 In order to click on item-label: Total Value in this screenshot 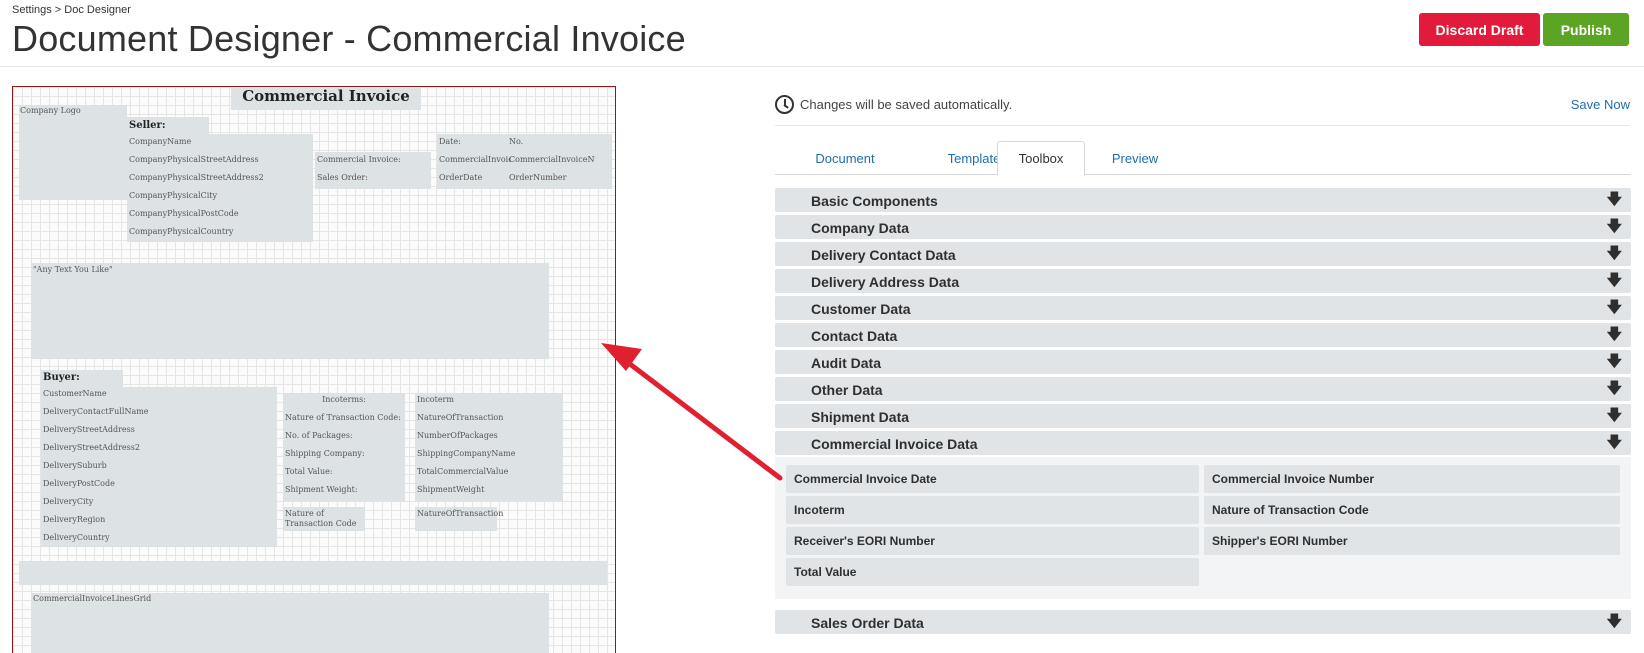, I will do `click(825, 572)`.